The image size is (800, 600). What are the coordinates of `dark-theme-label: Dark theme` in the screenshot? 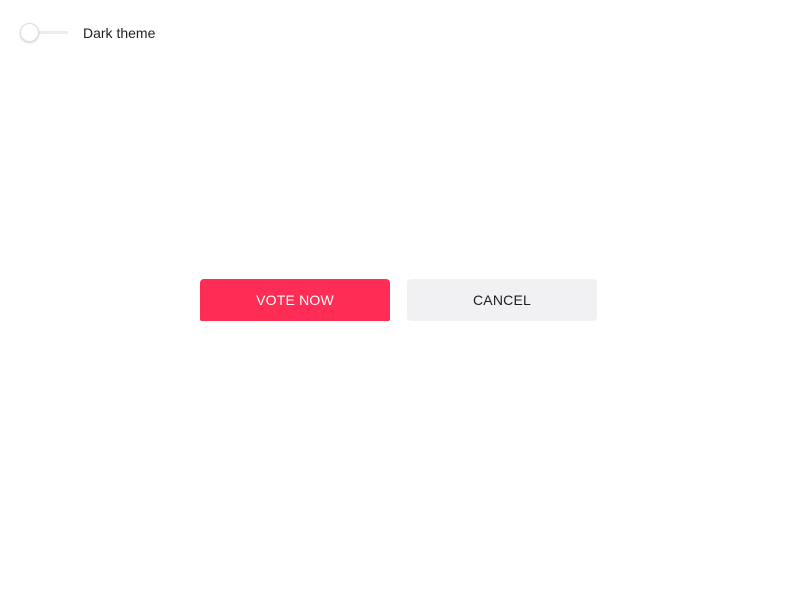 It's located at (119, 33).